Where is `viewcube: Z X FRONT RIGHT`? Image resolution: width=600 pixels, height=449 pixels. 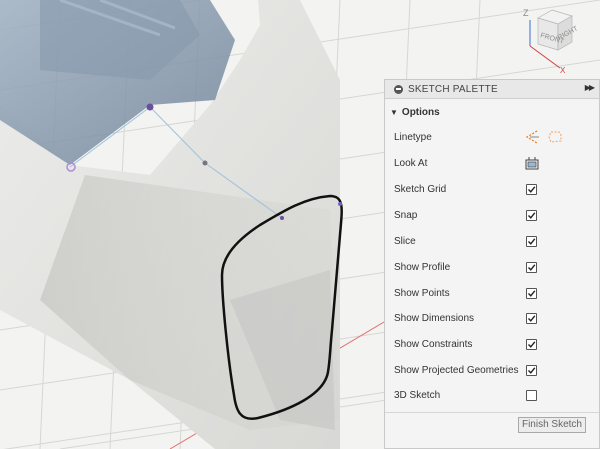 viewcube: Z X FRONT RIGHT is located at coordinates (558, 39).